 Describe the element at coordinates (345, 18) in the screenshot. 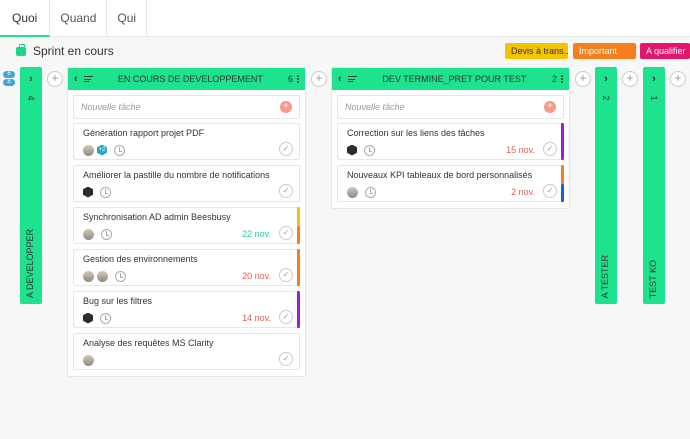

I see `view-tabs: Quoi Quand Qui` at that location.